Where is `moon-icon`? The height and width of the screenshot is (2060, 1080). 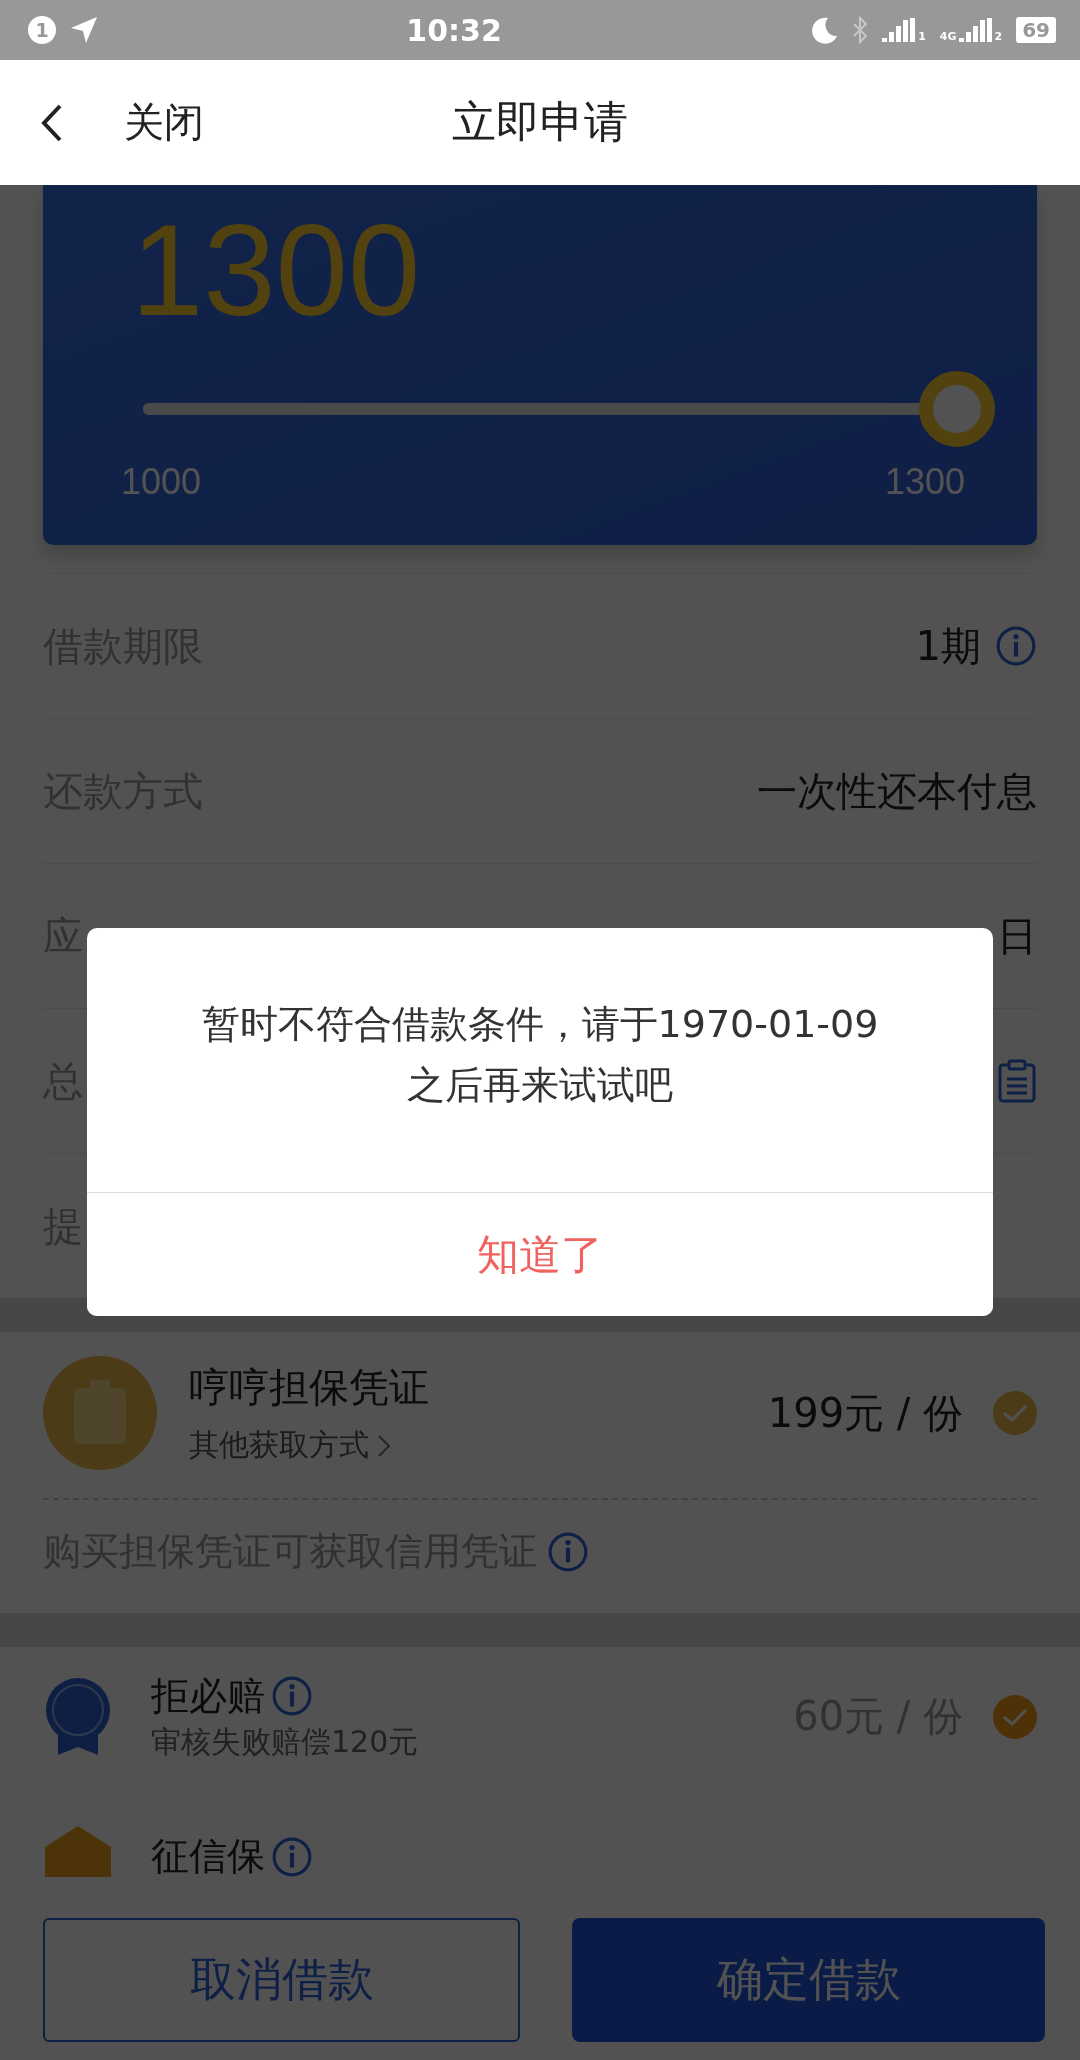 moon-icon is located at coordinates (824, 30).